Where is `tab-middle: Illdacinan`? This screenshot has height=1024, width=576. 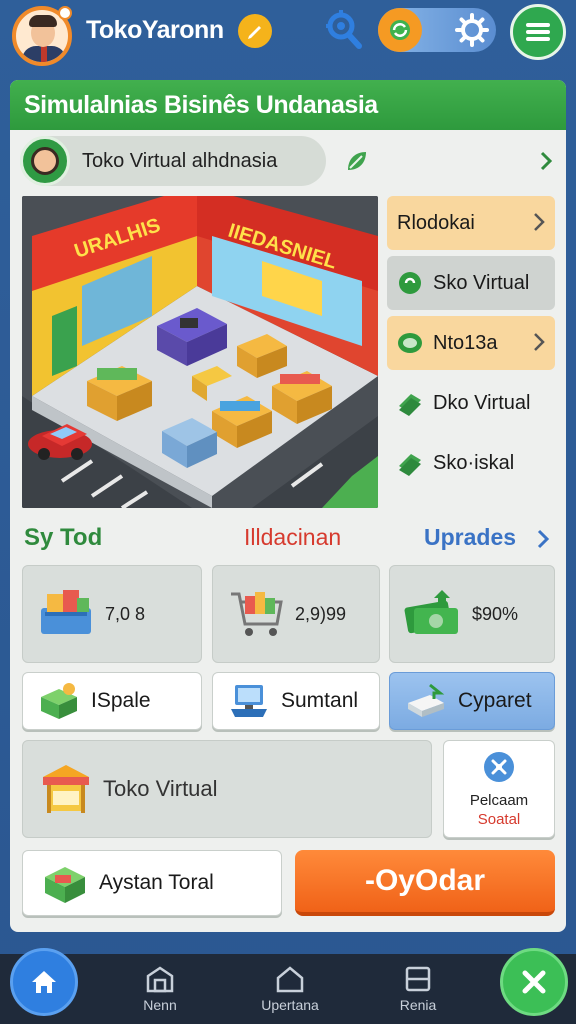 tab-middle: Illdacinan is located at coordinates (292, 537).